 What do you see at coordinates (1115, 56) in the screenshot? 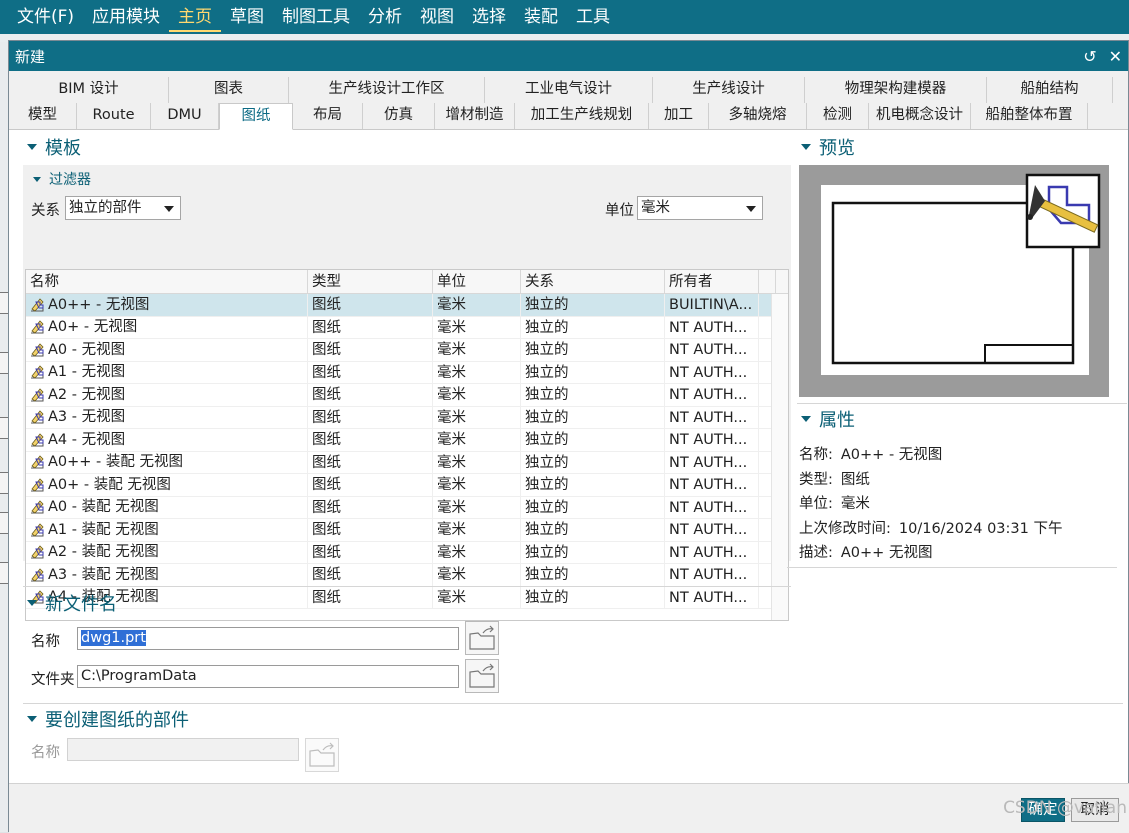
I see `close-icon: ✕` at bounding box center [1115, 56].